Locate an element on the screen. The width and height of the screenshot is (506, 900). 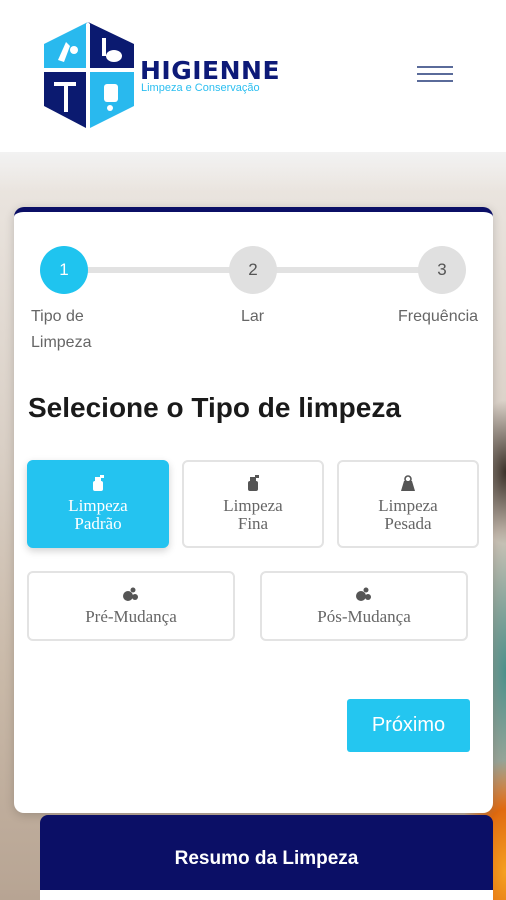
summary-panel: Resumo da Limpeza is located at coordinates (266, 857).